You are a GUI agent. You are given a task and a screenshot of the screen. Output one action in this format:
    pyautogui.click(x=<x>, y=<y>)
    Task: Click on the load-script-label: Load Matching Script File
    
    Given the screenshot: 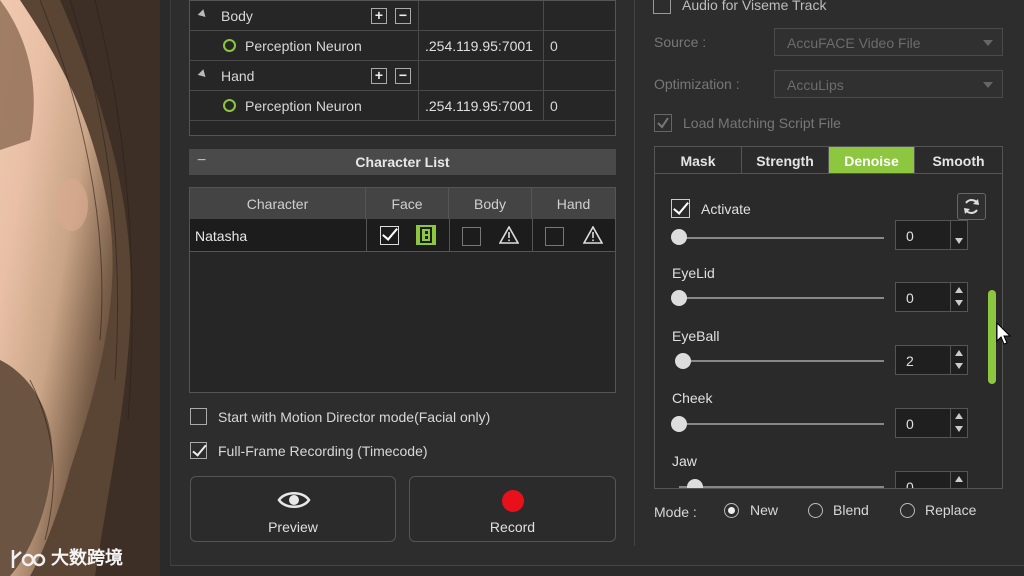 What is the action you would take?
    pyautogui.click(x=762, y=123)
    